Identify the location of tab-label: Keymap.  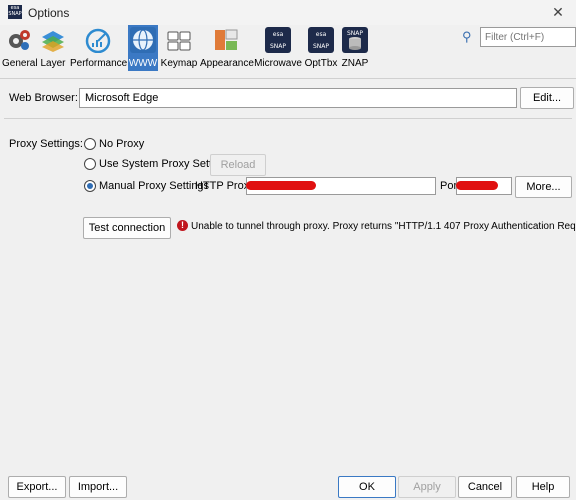
(179, 63).